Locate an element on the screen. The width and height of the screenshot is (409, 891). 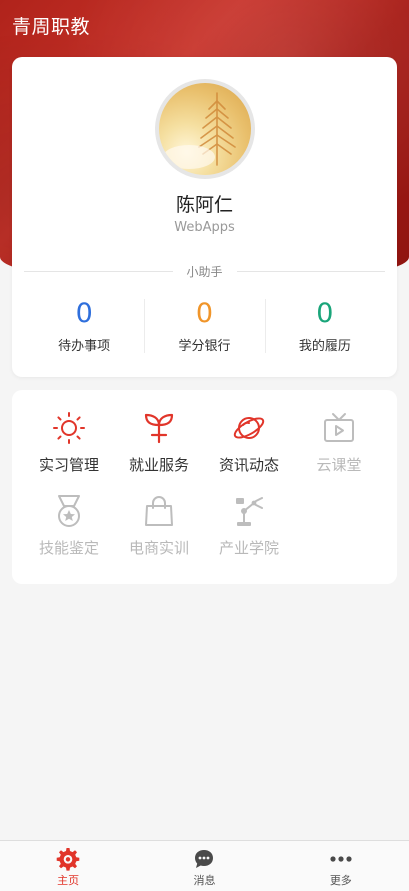
gear-home-icon is located at coordinates (68, 859).